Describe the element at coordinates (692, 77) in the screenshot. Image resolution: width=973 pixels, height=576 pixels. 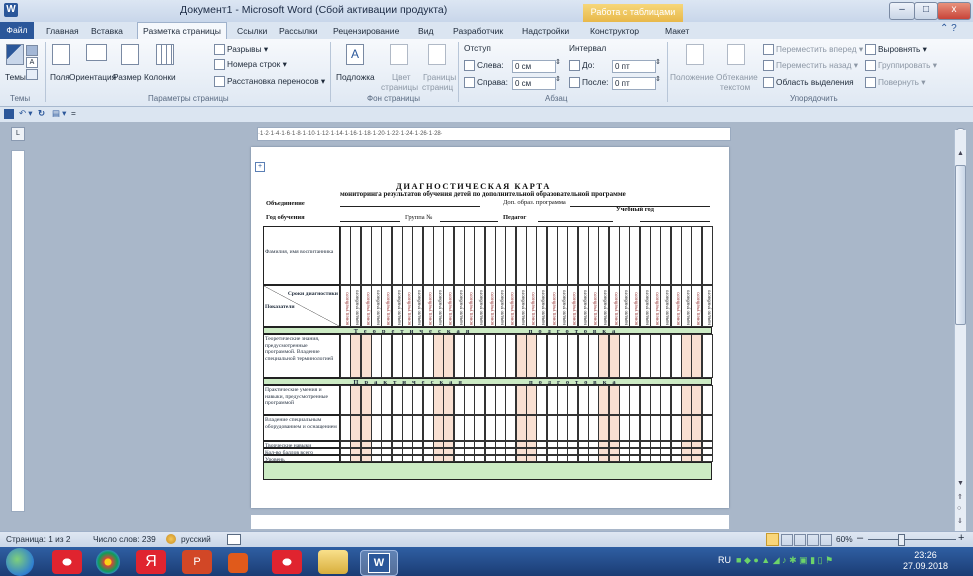
I see `position-button: Положение` at that location.